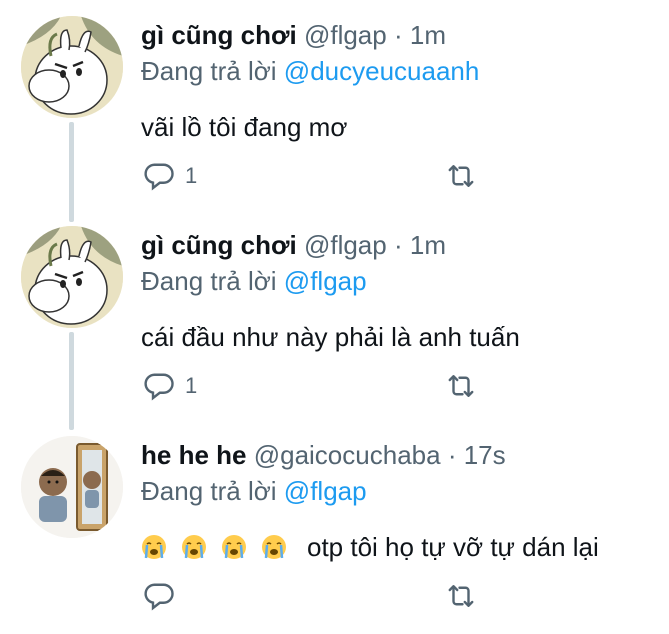  Describe the element at coordinates (244, 127) in the screenshot. I see `tweet-text: vãi lồ tôi đang mơ` at that location.